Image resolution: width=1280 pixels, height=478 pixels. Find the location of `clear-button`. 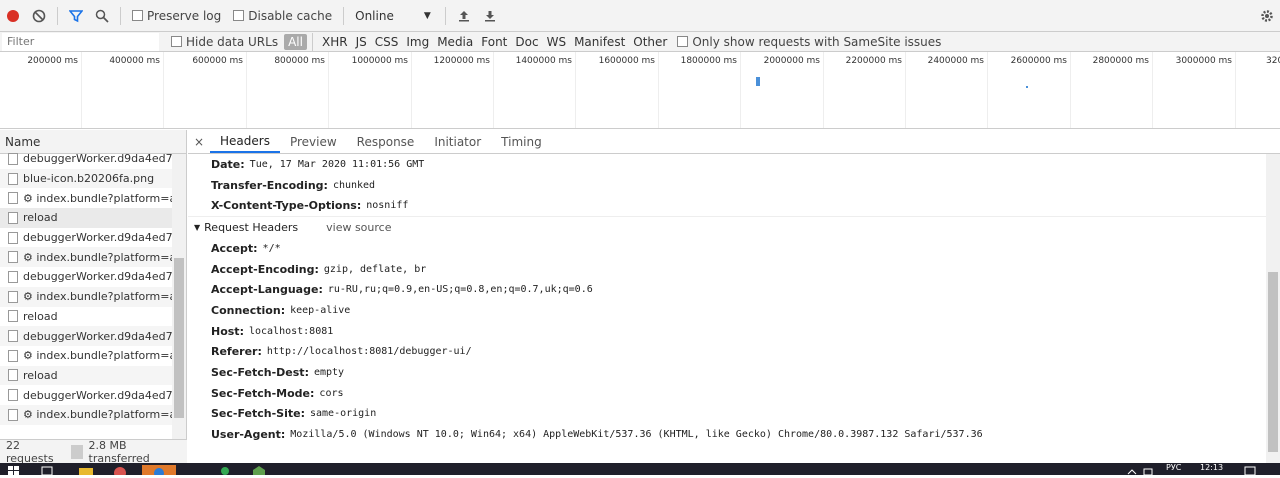

clear-button is located at coordinates (39, 16).